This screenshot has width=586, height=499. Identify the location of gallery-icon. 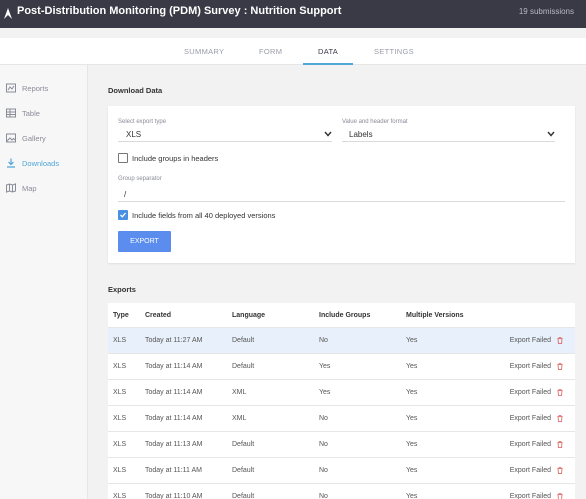
(11, 138).